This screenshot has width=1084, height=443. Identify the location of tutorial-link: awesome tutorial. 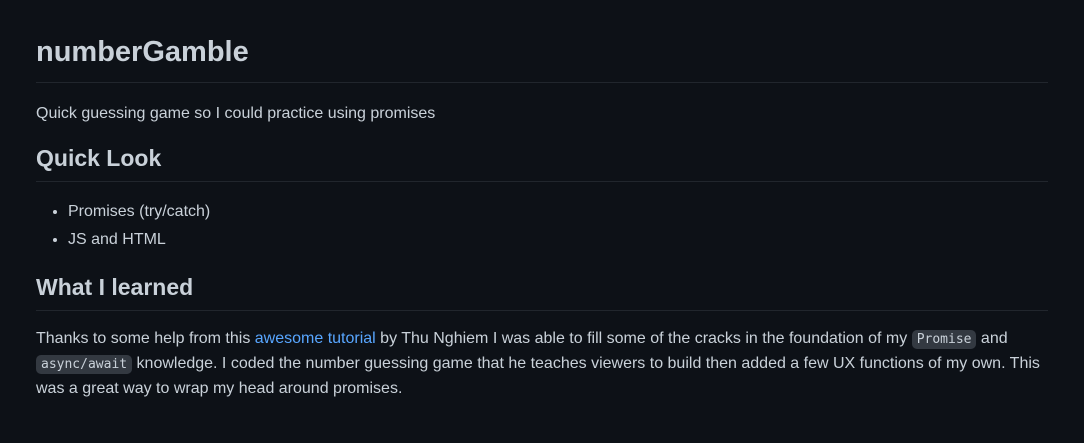
(315, 338).